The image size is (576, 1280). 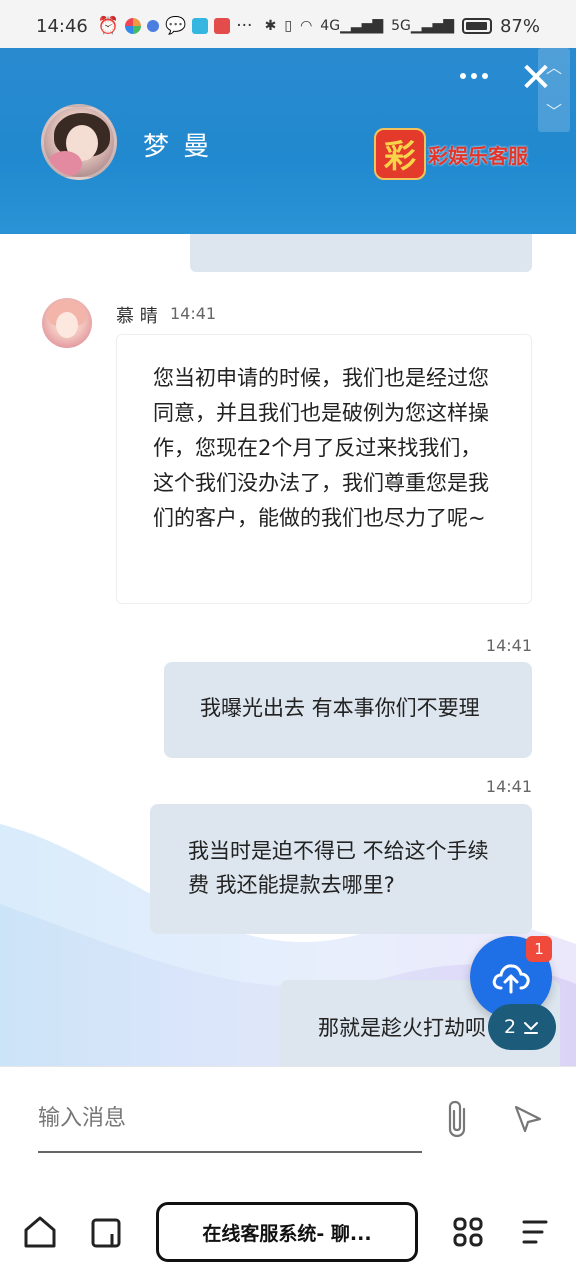 What do you see at coordinates (535, 1232) in the screenshot?
I see `menu-icon` at bounding box center [535, 1232].